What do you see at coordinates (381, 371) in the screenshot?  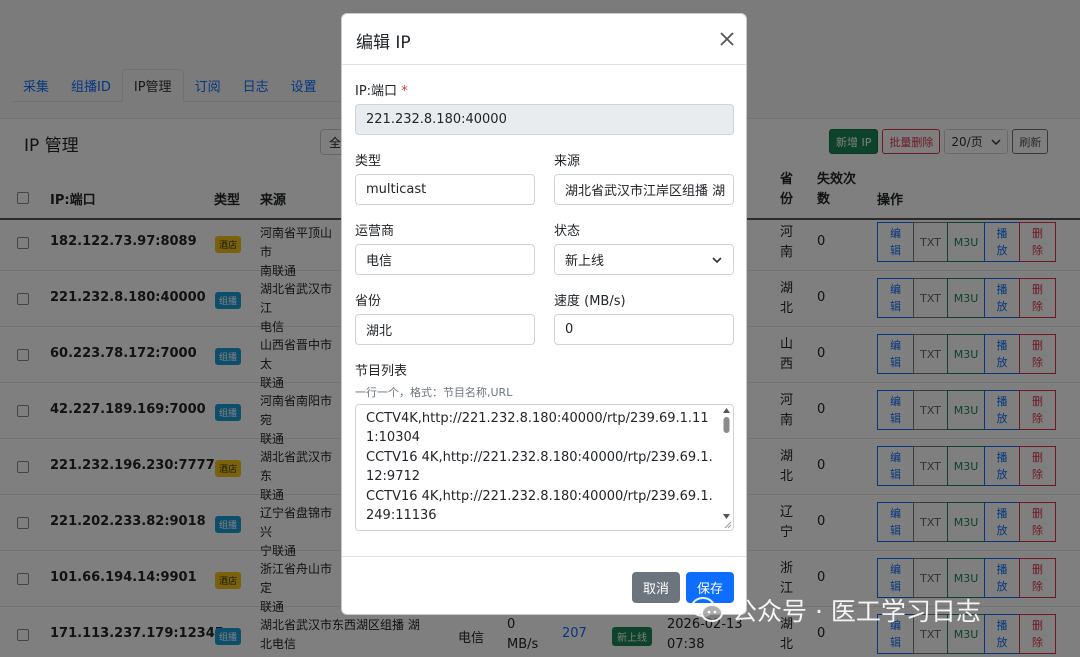 I see `programs-label: 节目列表` at bounding box center [381, 371].